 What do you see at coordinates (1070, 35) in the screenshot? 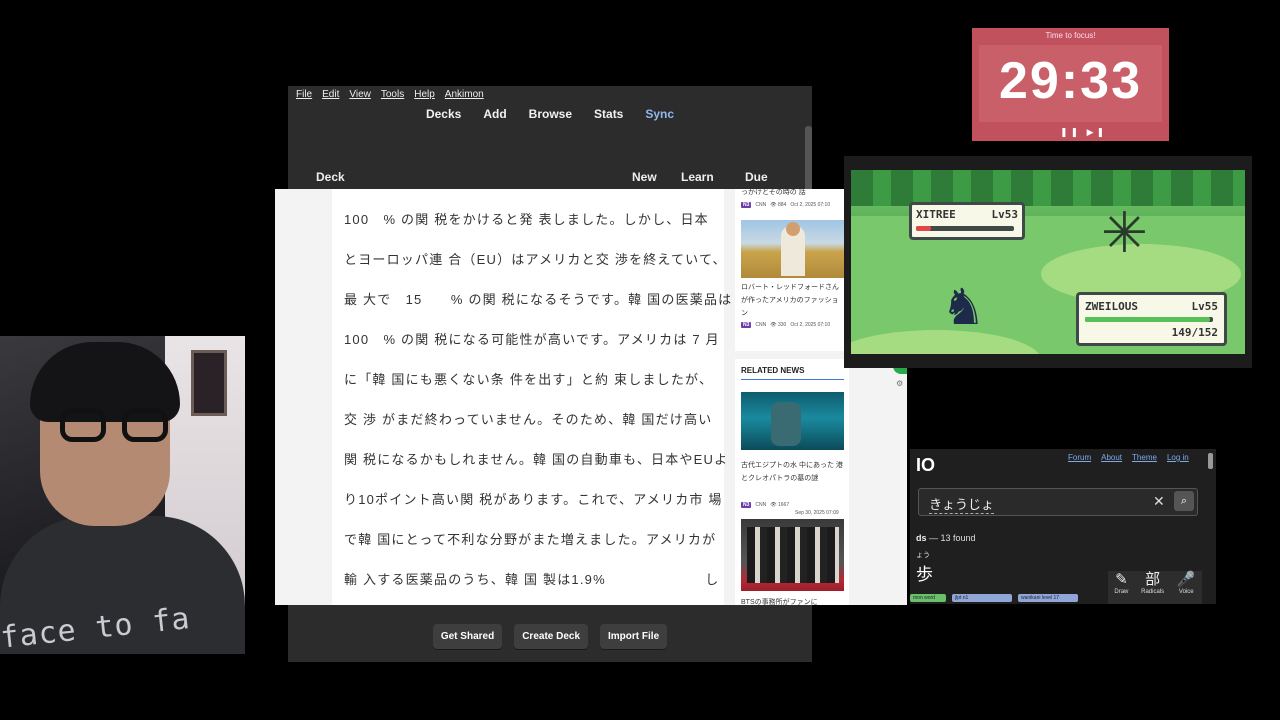
I see `timer-label: Time to focus!` at bounding box center [1070, 35].